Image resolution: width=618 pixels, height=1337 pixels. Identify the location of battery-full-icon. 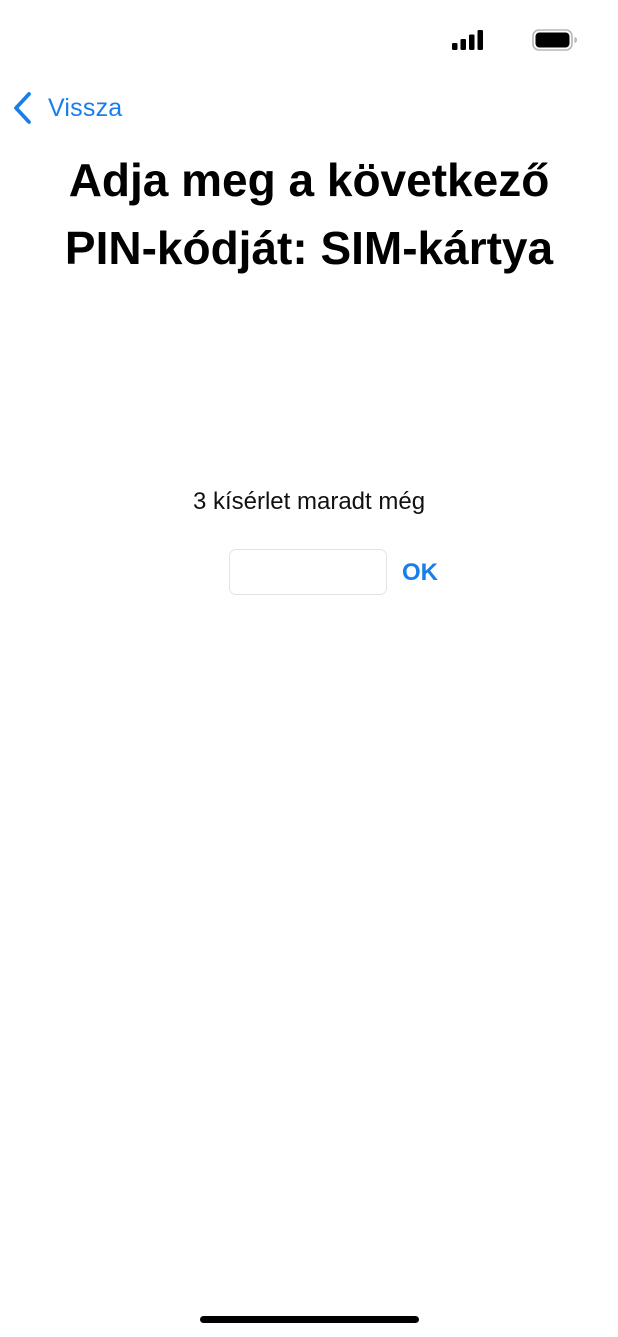
(554, 40).